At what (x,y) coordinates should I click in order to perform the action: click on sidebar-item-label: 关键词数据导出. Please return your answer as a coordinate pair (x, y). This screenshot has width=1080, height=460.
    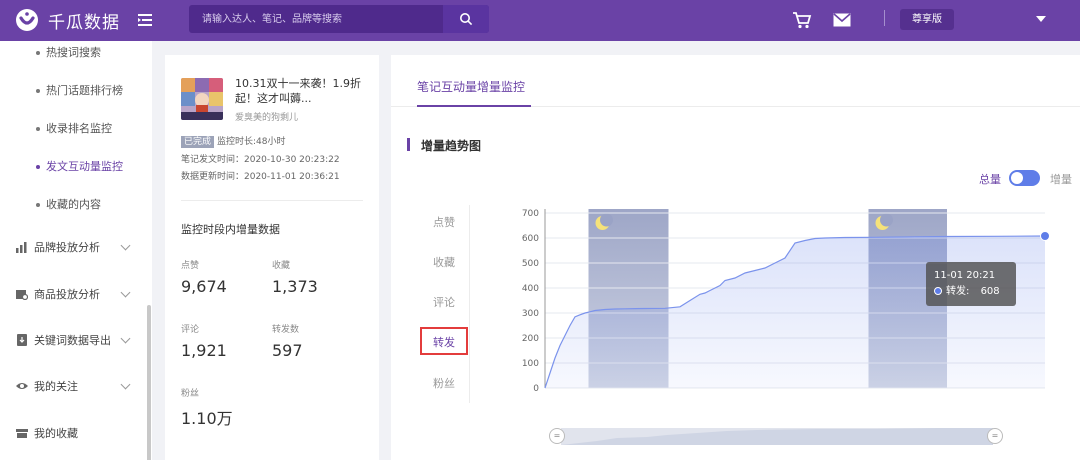
    Looking at the image, I should click on (72, 340).